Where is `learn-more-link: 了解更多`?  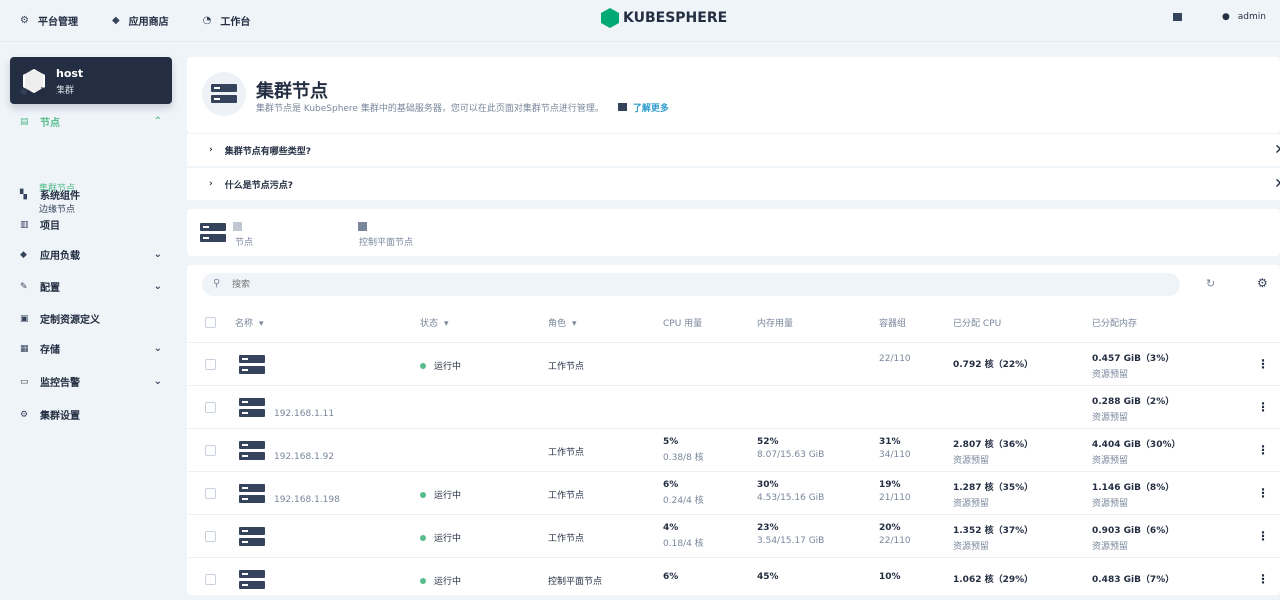
learn-more-link: 了解更多 is located at coordinates (643, 108).